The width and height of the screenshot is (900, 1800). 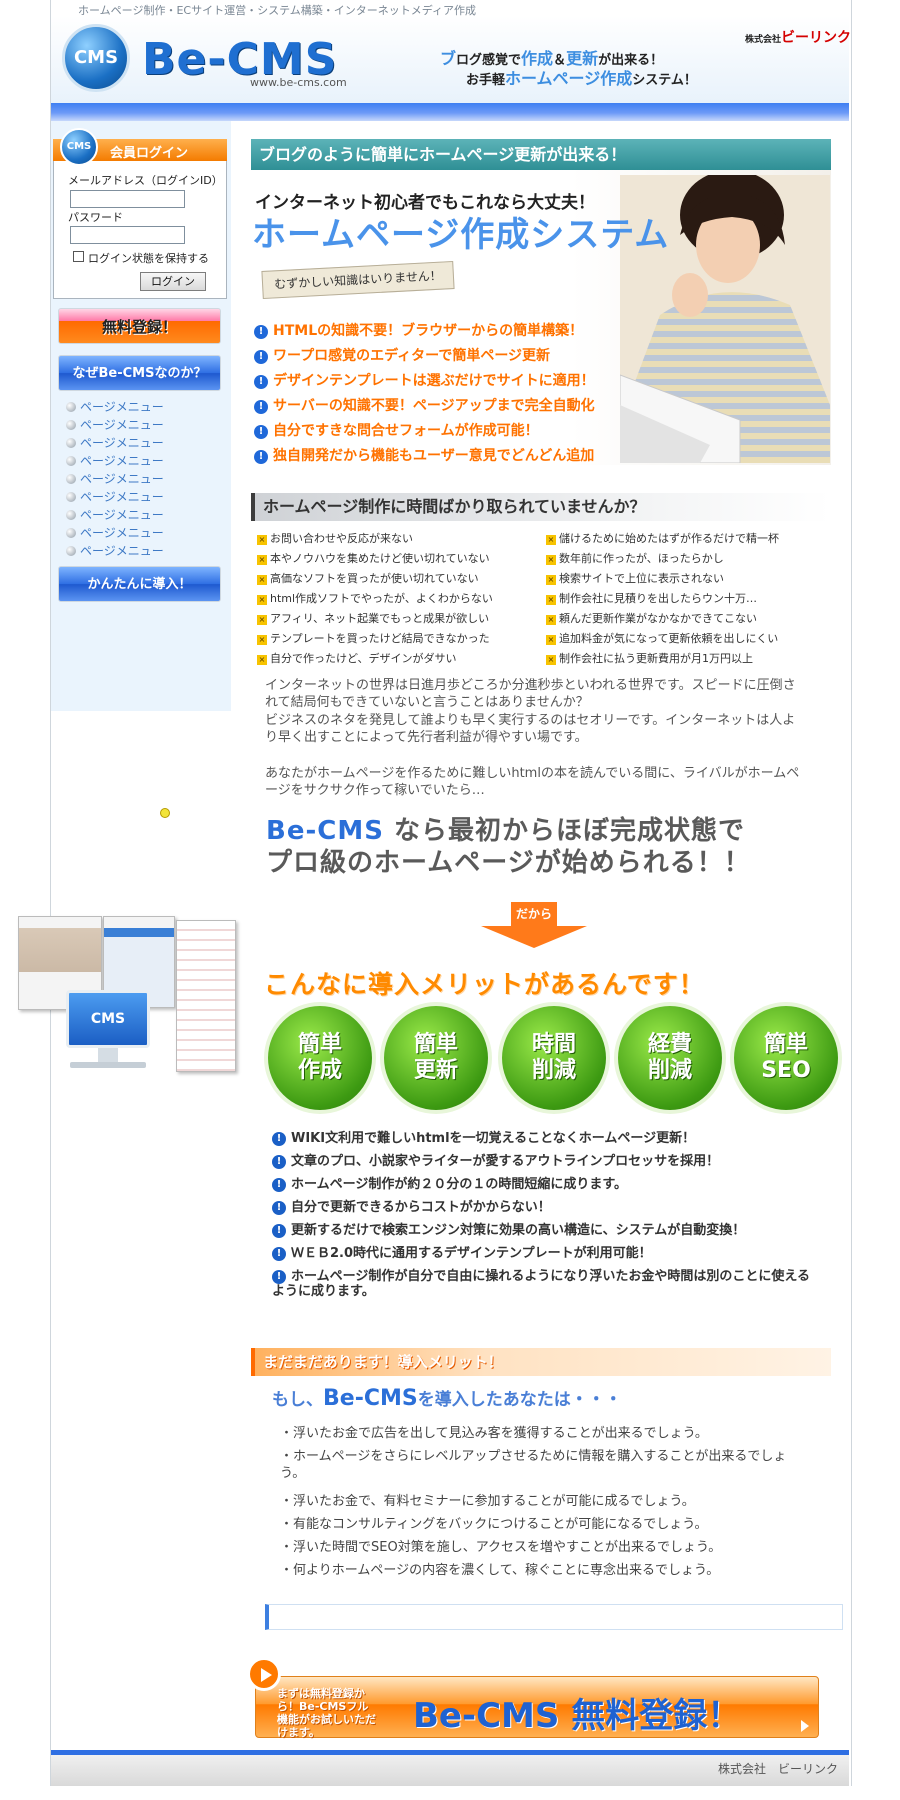 What do you see at coordinates (79, 147) in the screenshot?
I see `login-logo-mark: CMS` at bounding box center [79, 147].